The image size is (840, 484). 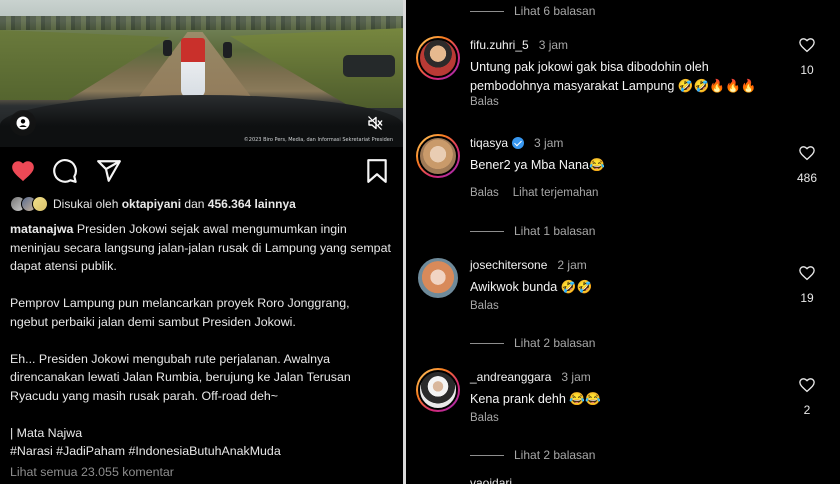 I want to click on view-replies-label: Lihat 6 balasan, so click(x=555, y=11).